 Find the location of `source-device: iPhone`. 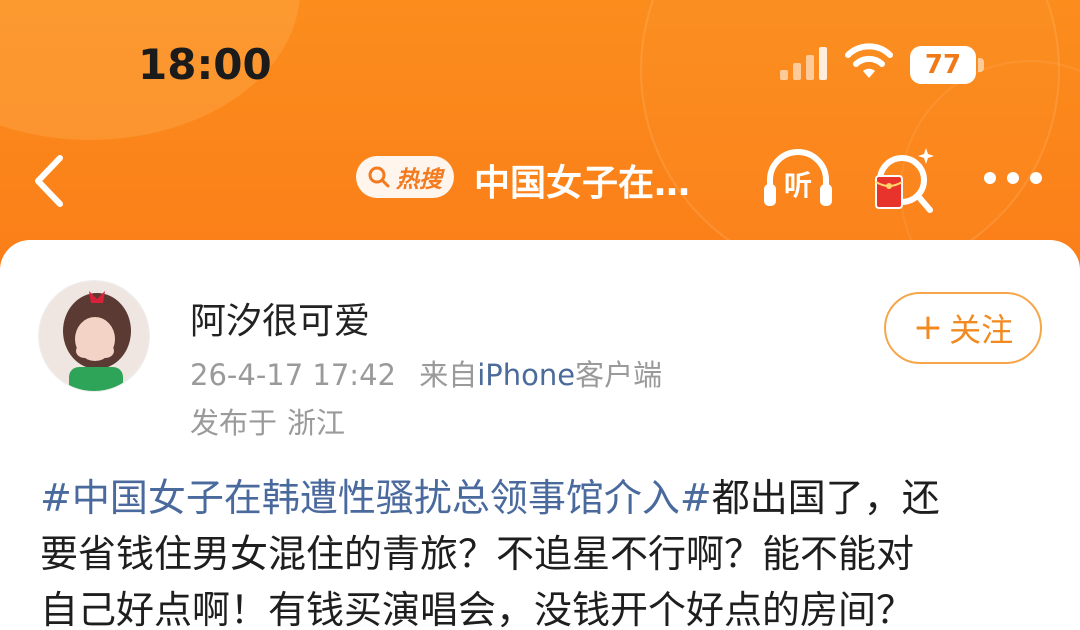

source-device: iPhone is located at coordinates (526, 375).